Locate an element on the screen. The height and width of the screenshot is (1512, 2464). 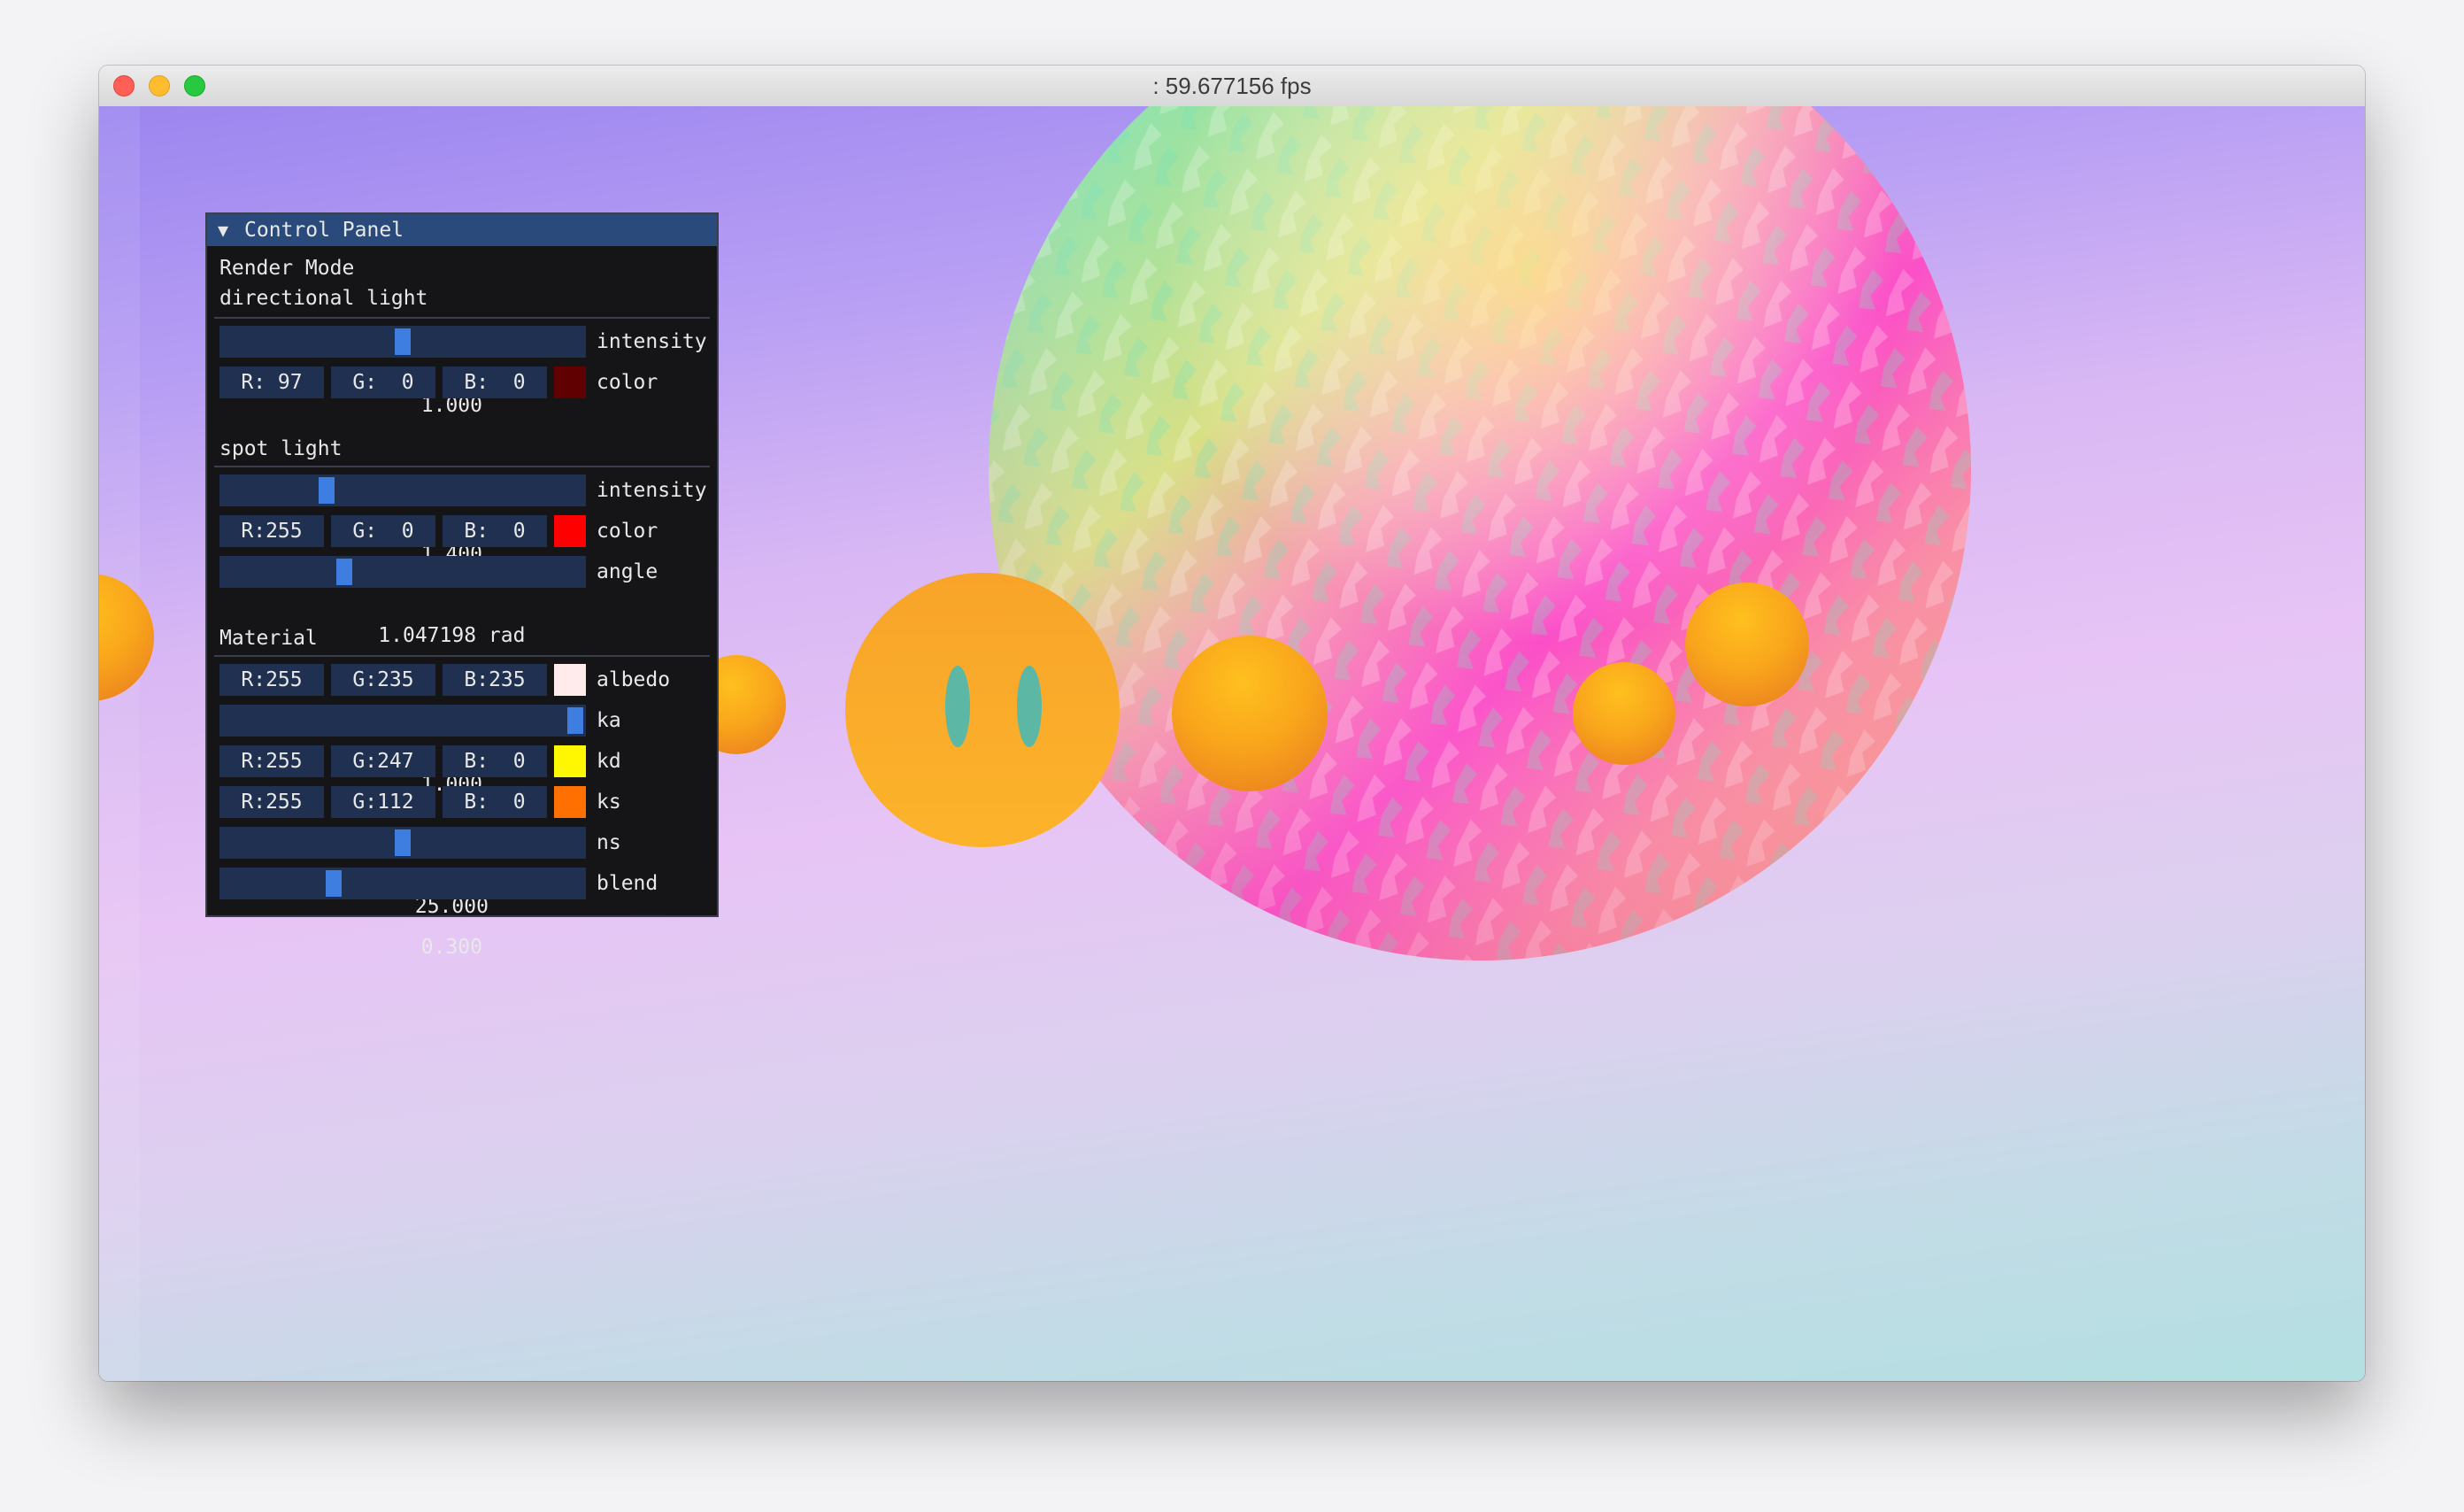
left-edge-sphere is located at coordinates (127, 637).